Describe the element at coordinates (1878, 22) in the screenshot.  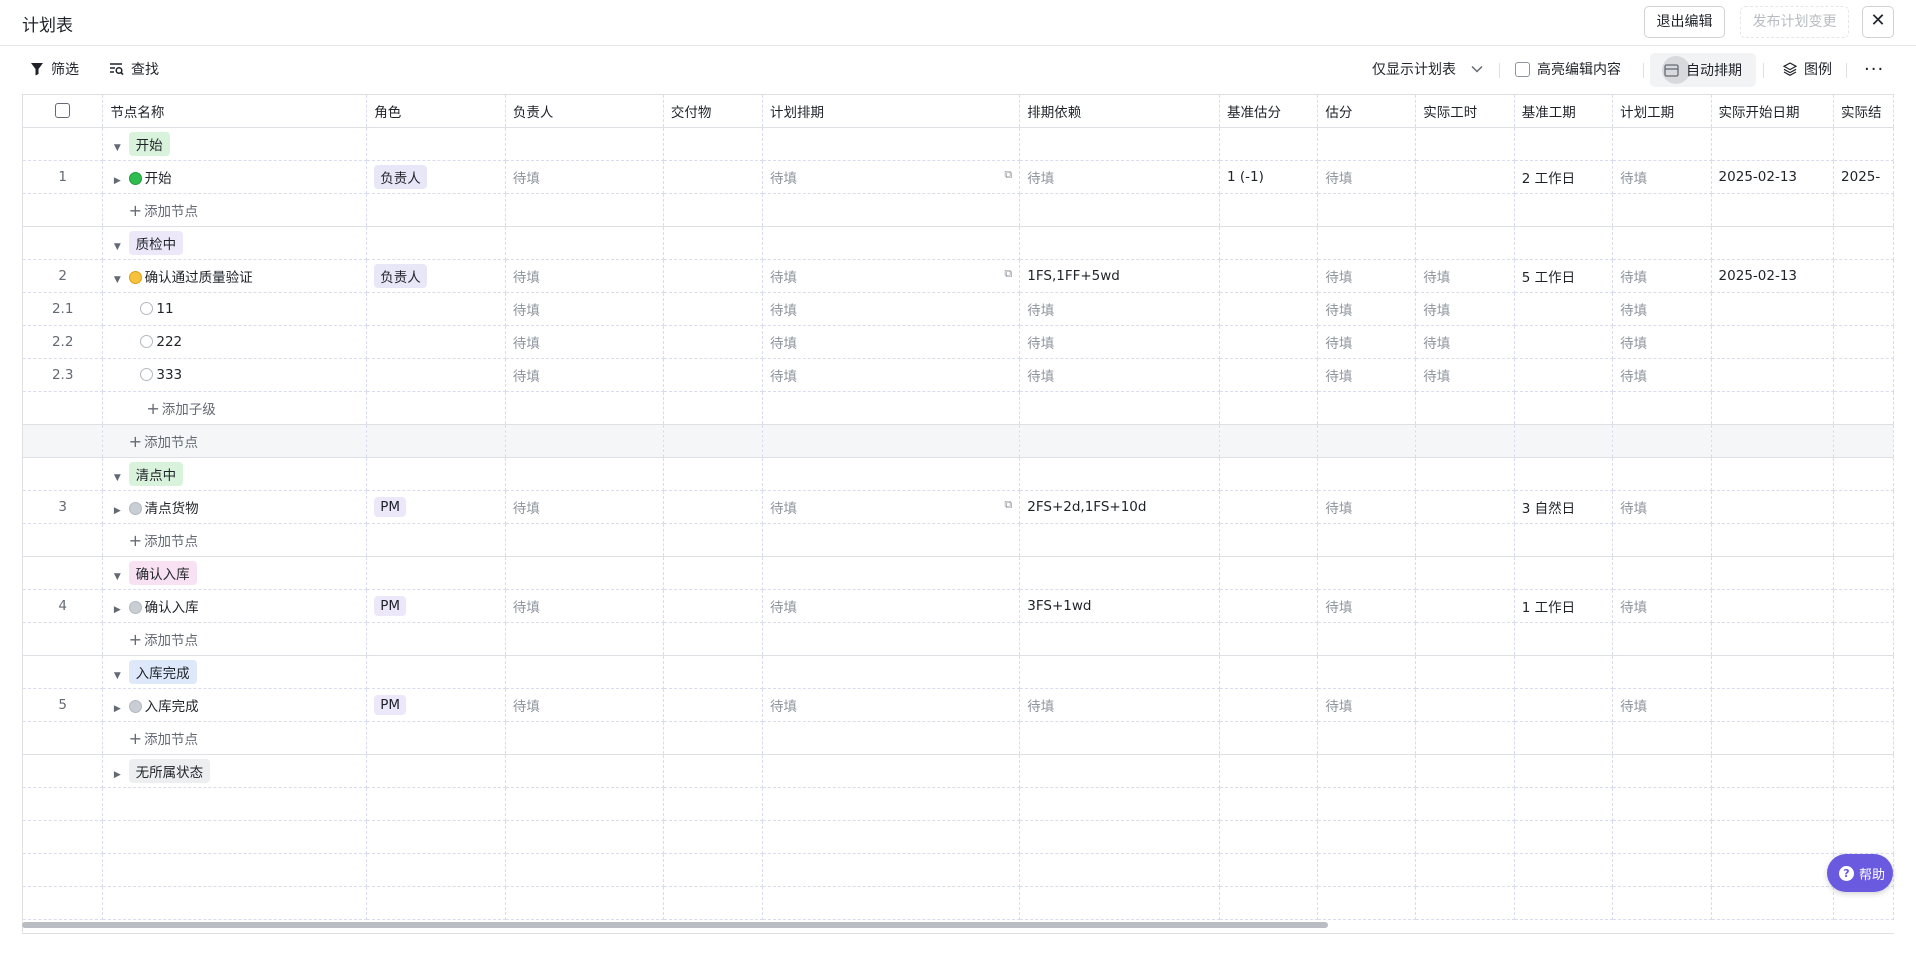
I see `close-button: ✕` at that location.